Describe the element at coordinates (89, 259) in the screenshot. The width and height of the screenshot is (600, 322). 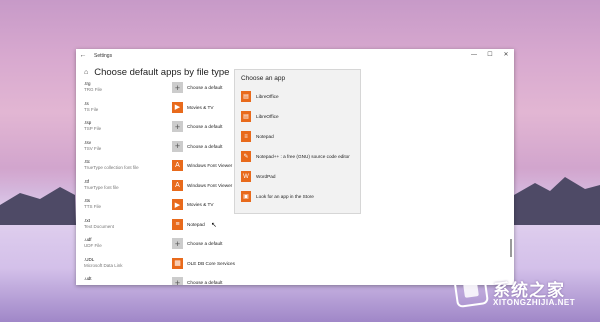
I see `file-extension: .UDL` at that location.